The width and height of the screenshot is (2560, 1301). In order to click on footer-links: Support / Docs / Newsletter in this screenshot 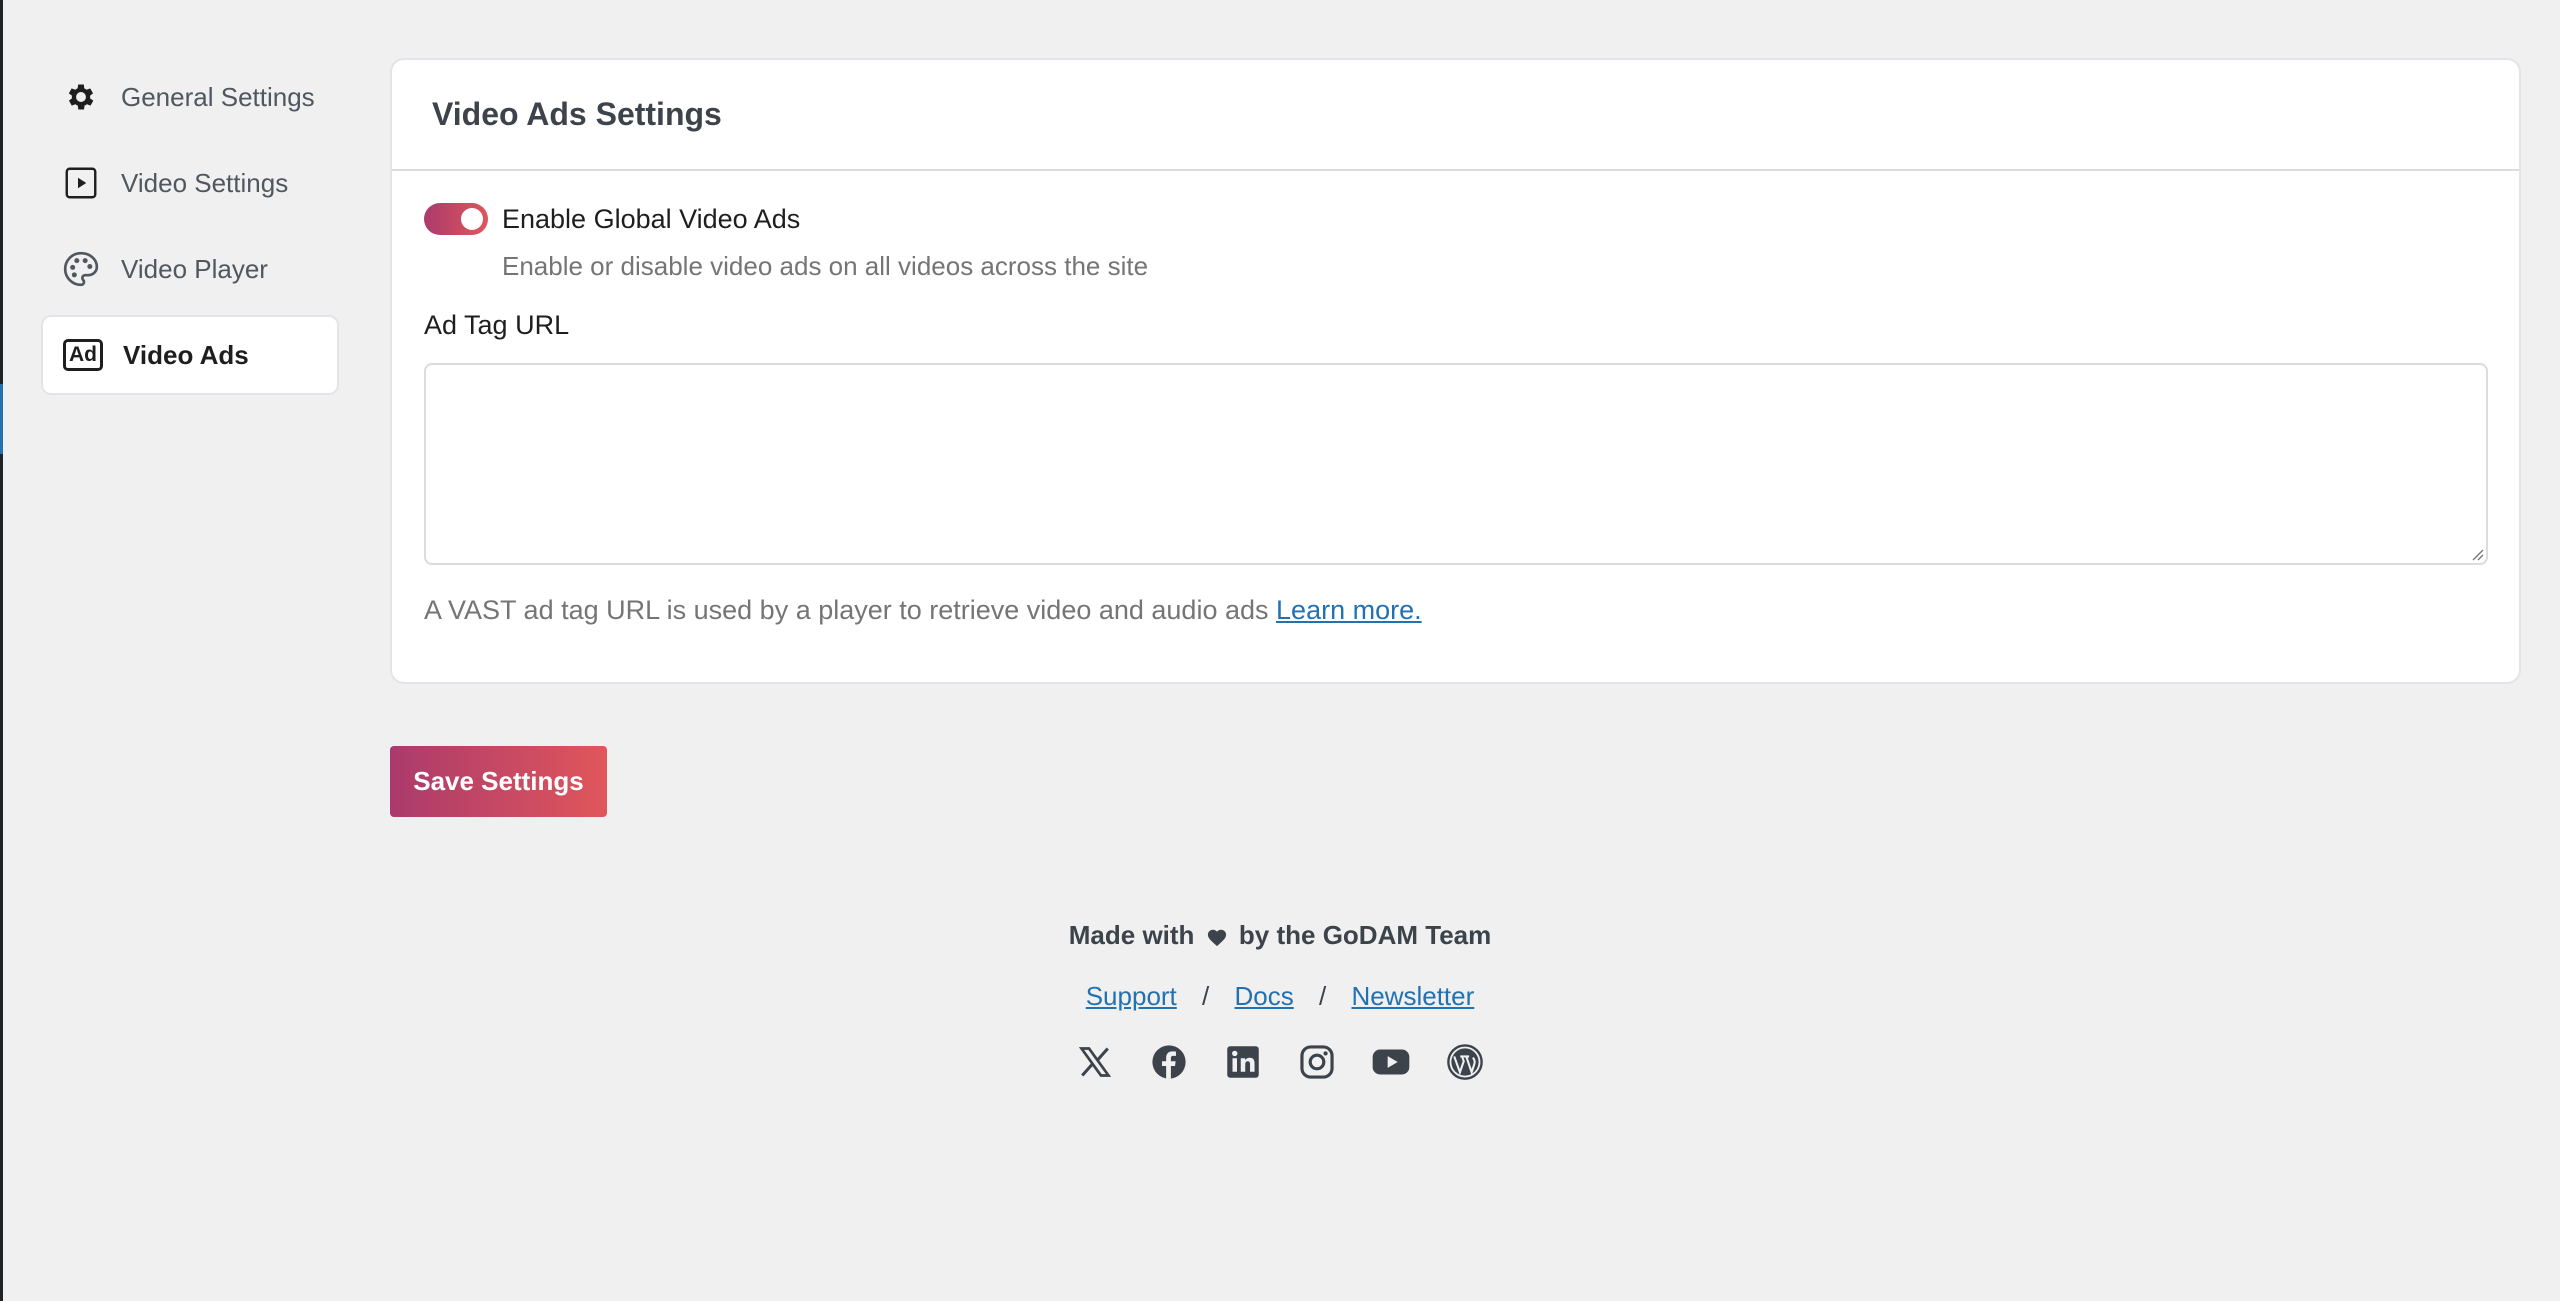, I will do `click(1280, 996)`.